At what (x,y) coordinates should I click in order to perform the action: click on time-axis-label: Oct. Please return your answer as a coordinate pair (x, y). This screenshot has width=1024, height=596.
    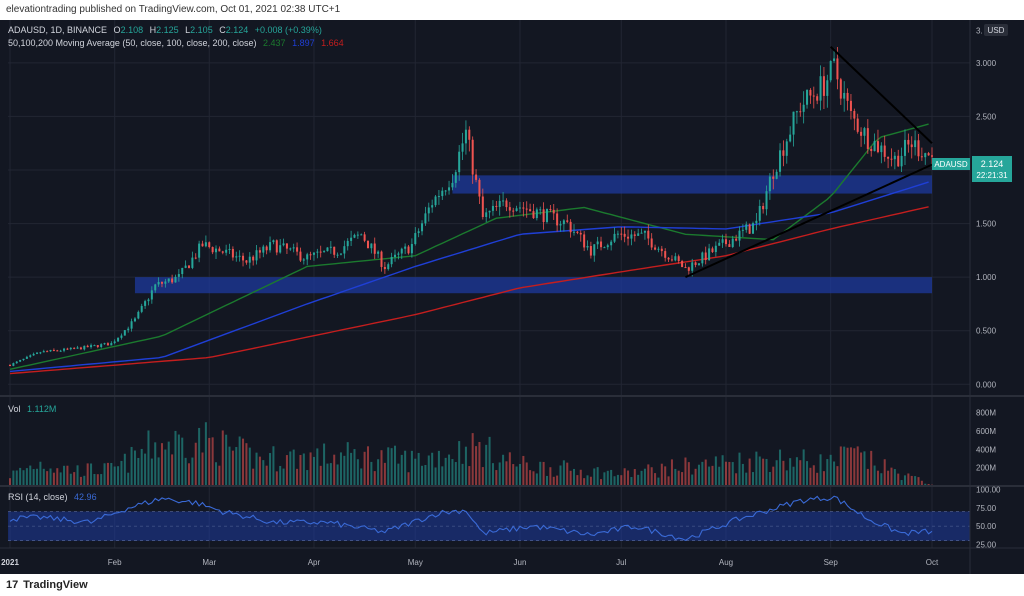
    Looking at the image, I should click on (932, 562).